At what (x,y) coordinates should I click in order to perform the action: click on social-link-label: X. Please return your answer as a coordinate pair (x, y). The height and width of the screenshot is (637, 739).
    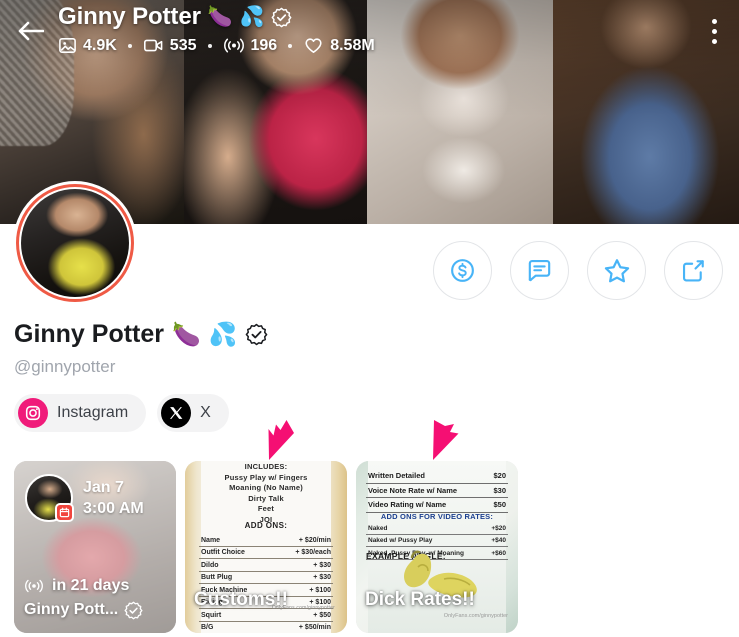
    Looking at the image, I should click on (205, 412).